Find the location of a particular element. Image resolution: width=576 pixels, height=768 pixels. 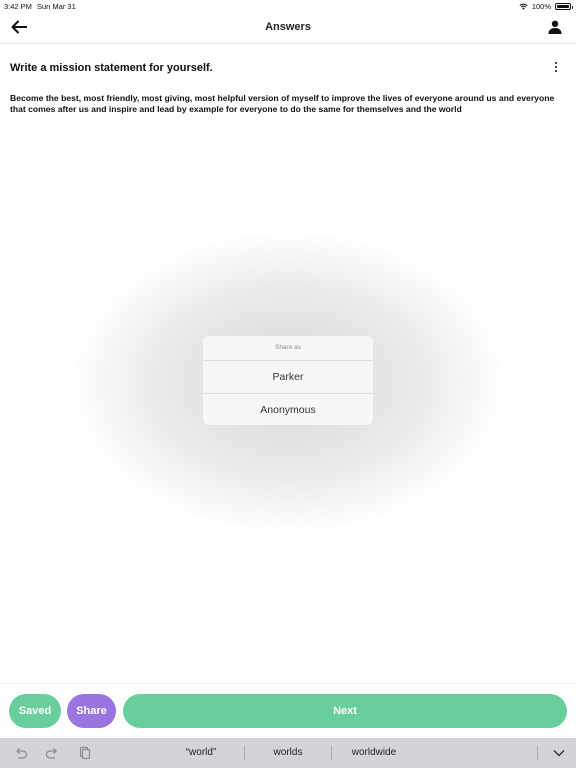

next-button: Next is located at coordinates (345, 711).